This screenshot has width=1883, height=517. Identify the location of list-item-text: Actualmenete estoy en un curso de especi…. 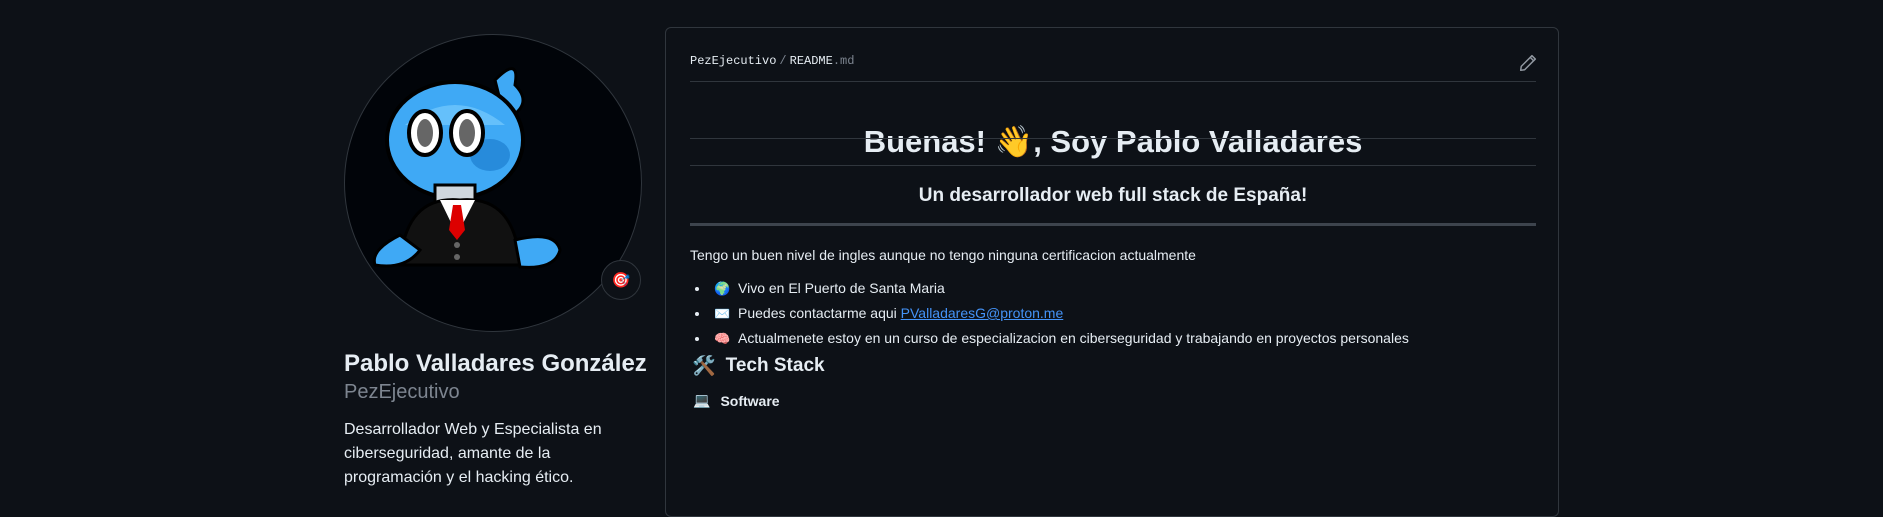
(1073, 338).